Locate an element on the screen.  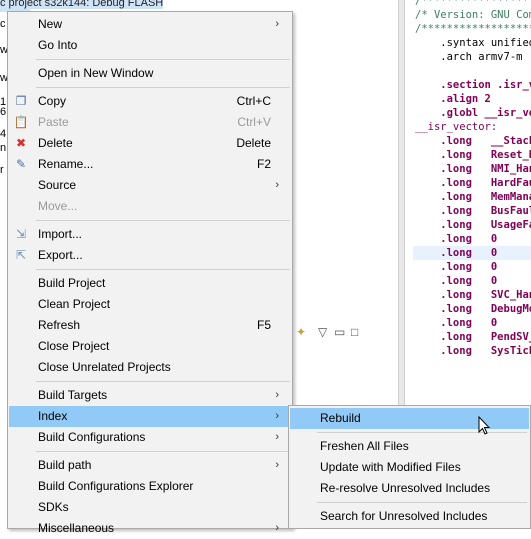
explorer-text-fragment: c is located at coordinates (3, 24).